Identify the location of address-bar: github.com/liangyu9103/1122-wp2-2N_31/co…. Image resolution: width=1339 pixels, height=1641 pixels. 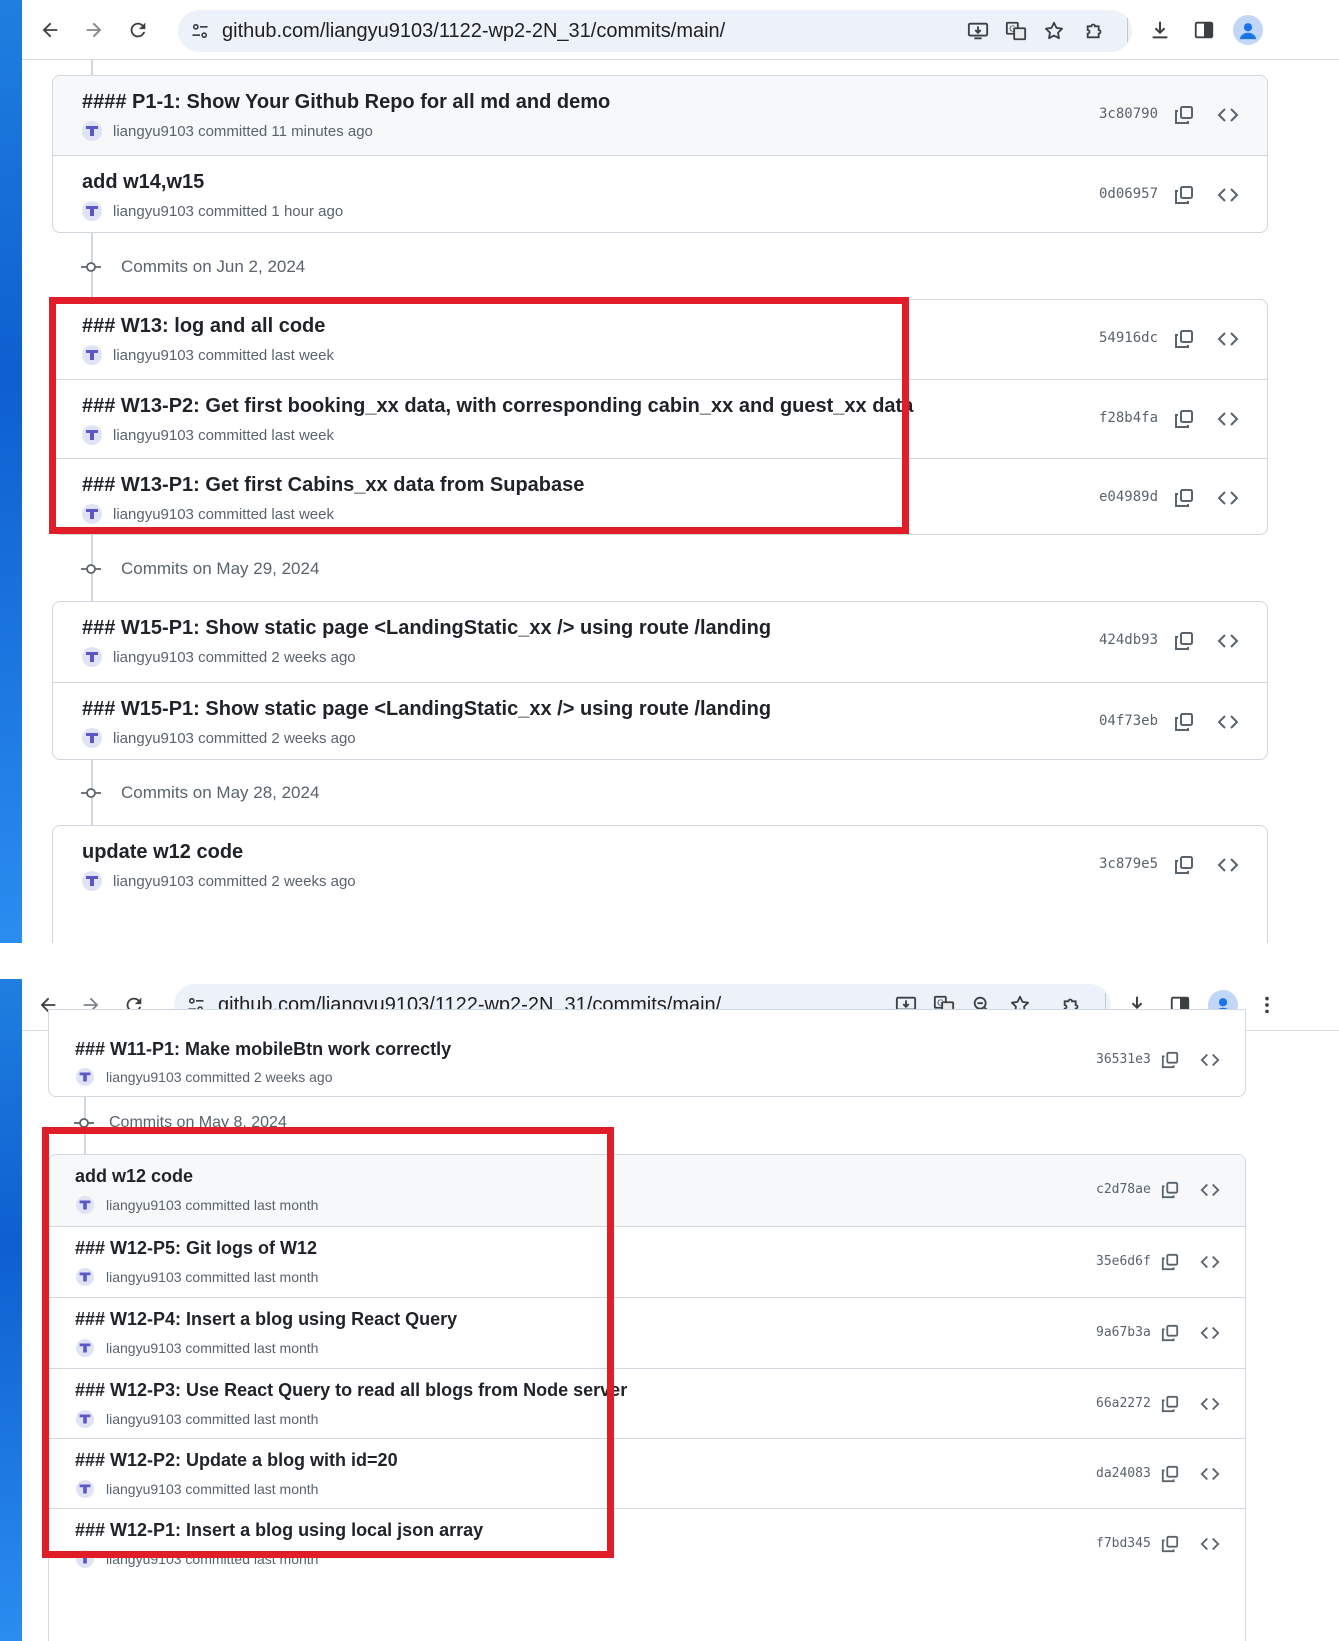
(655, 31).